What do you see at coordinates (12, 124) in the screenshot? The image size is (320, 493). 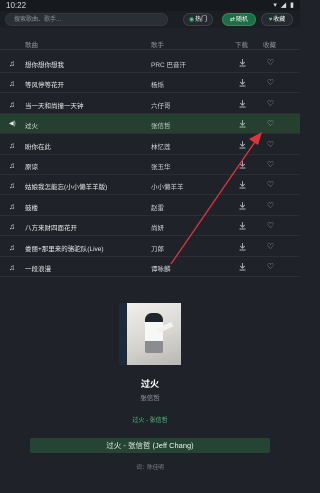 I see `speaker-icon: ◀)` at bounding box center [12, 124].